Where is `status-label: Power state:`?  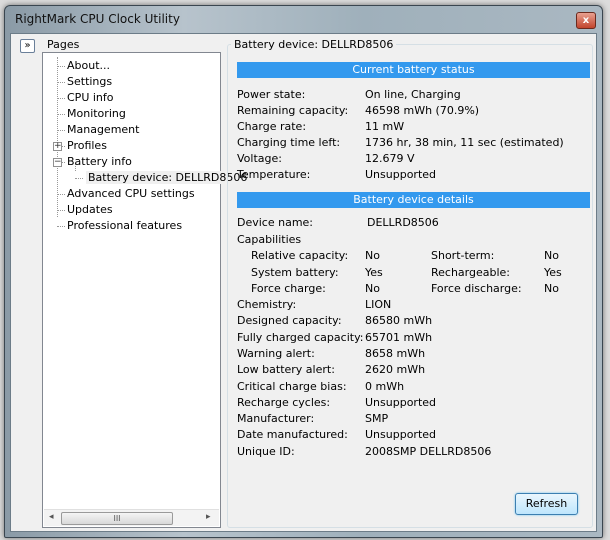 status-label: Power state: is located at coordinates (271, 94).